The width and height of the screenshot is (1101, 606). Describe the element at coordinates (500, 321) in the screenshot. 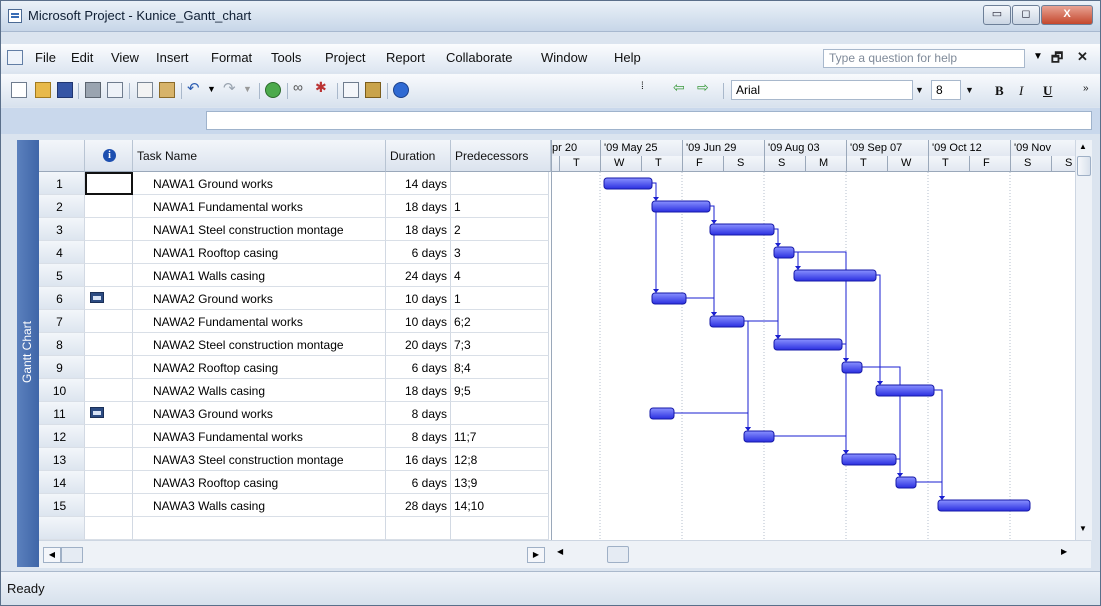

I see `predecessors-cell: 6;2` at that location.